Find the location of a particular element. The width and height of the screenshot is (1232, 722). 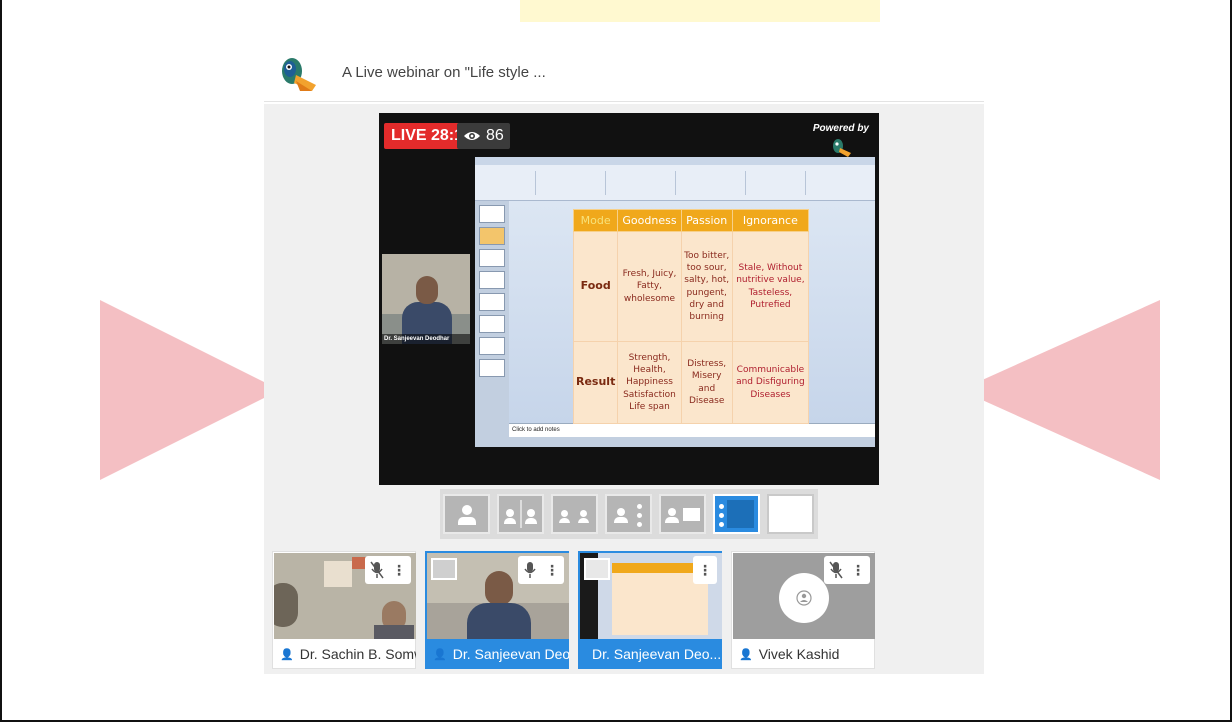

microphone-icon is located at coordinates (530, 570).